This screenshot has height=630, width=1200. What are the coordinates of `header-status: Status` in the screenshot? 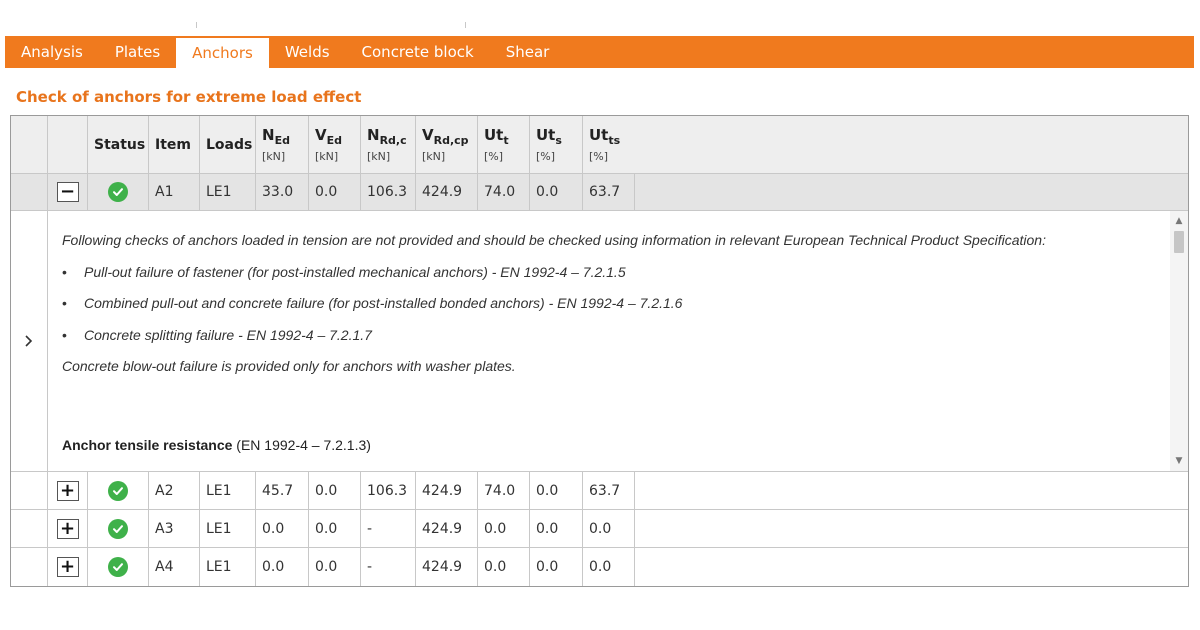 It's located at (118, 144).